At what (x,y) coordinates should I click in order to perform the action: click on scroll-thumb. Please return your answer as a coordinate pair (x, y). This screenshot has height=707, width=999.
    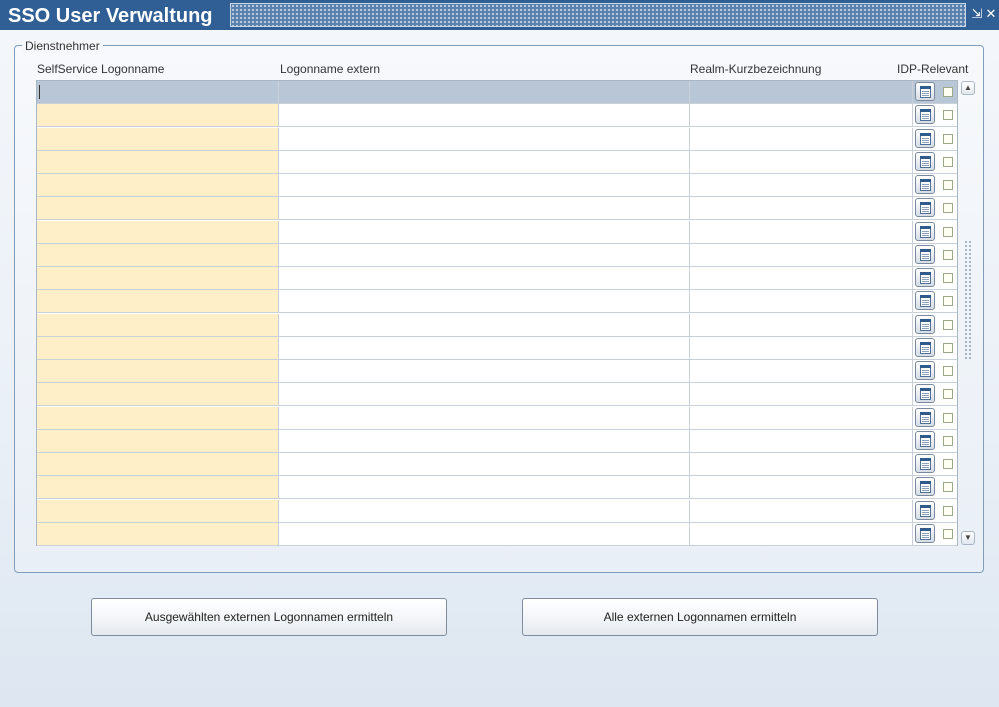
    Looking at the image, I should click on (968, 300).